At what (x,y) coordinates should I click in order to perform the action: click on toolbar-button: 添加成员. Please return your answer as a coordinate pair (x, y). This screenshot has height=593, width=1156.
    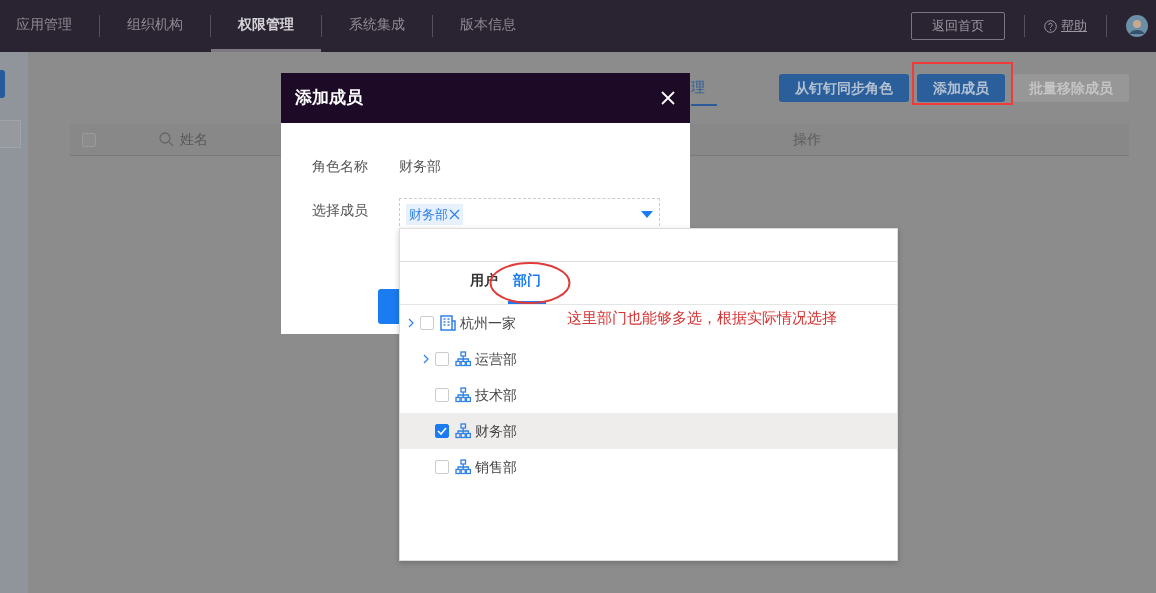
    Looking at the image, I should click on (961, 88).